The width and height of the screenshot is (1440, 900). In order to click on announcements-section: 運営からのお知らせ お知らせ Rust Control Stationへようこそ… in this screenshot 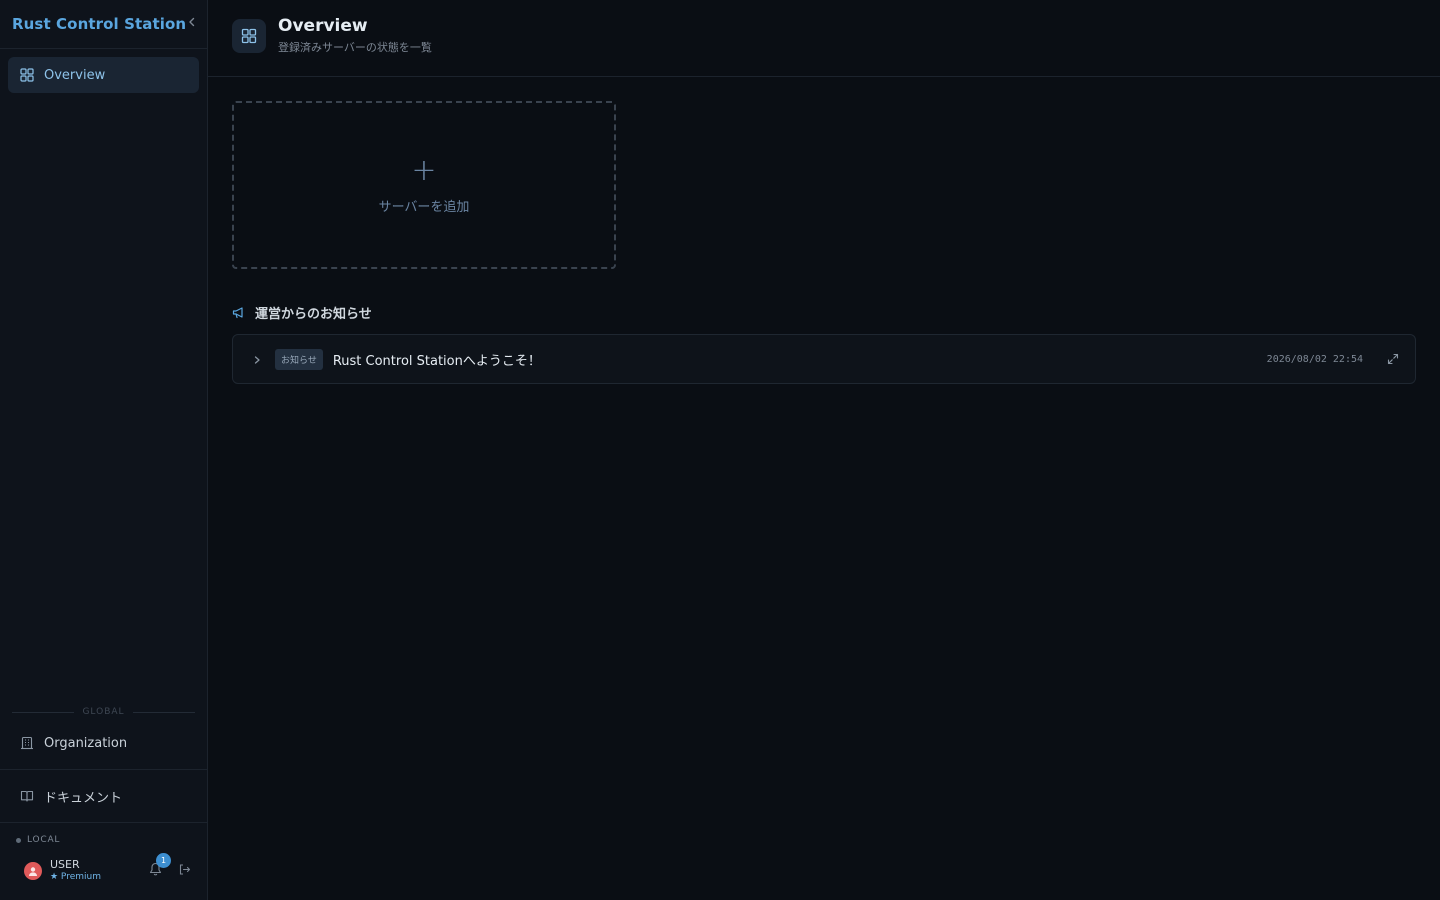, I will do `click(824, 343)`.